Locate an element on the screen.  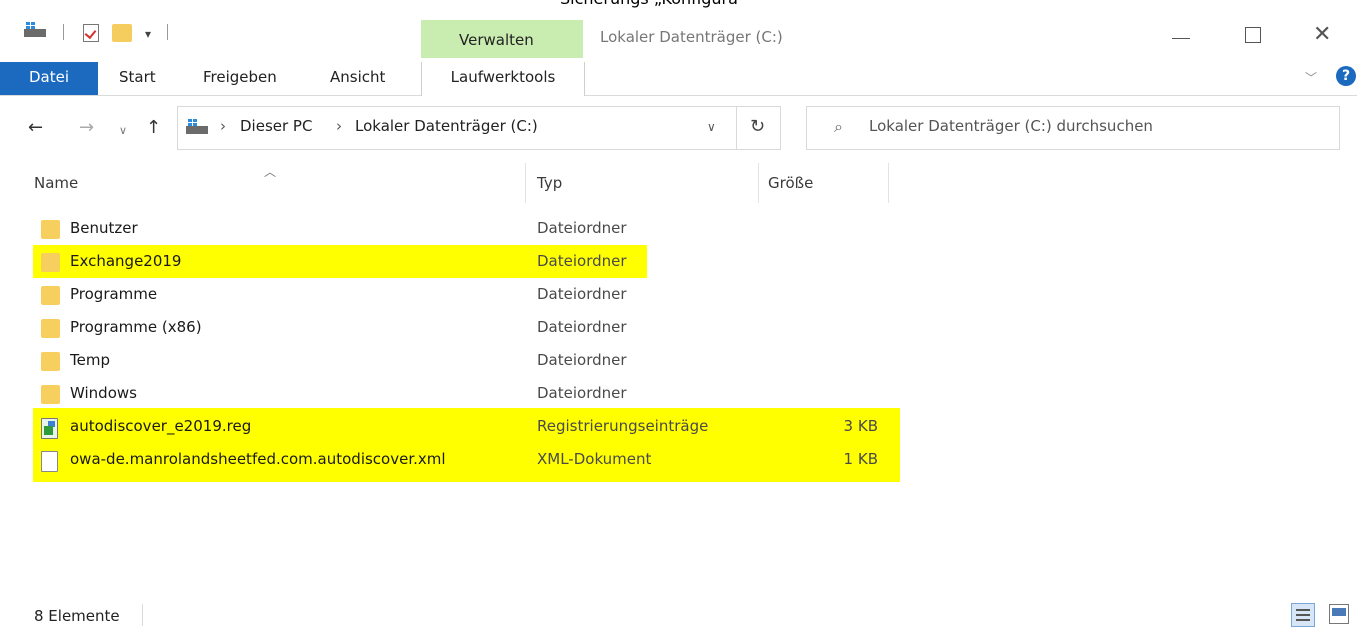
file-row: Programme (x86) Dateiordner is located at coordinates (678, 327).